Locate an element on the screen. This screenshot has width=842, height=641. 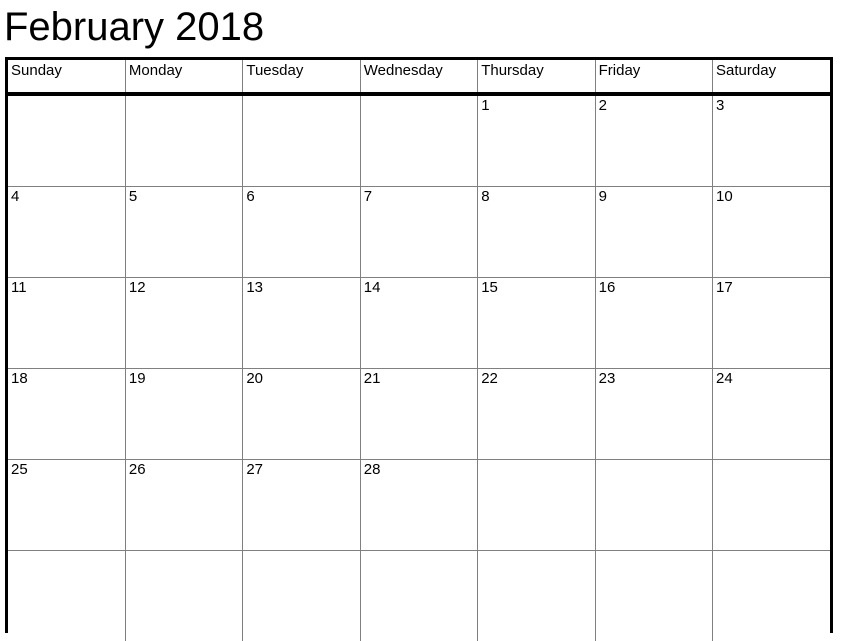
calendar-day-cell: 20 is located at coordinates (301, 414).